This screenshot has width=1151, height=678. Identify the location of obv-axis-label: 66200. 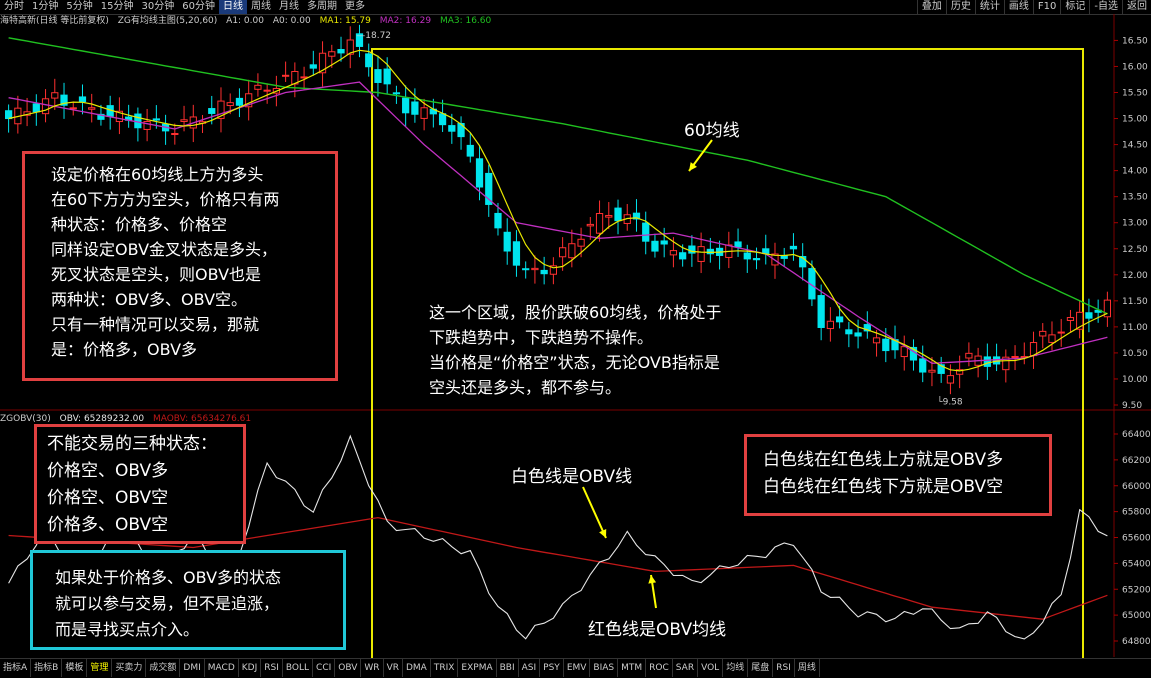
(1136, 461).